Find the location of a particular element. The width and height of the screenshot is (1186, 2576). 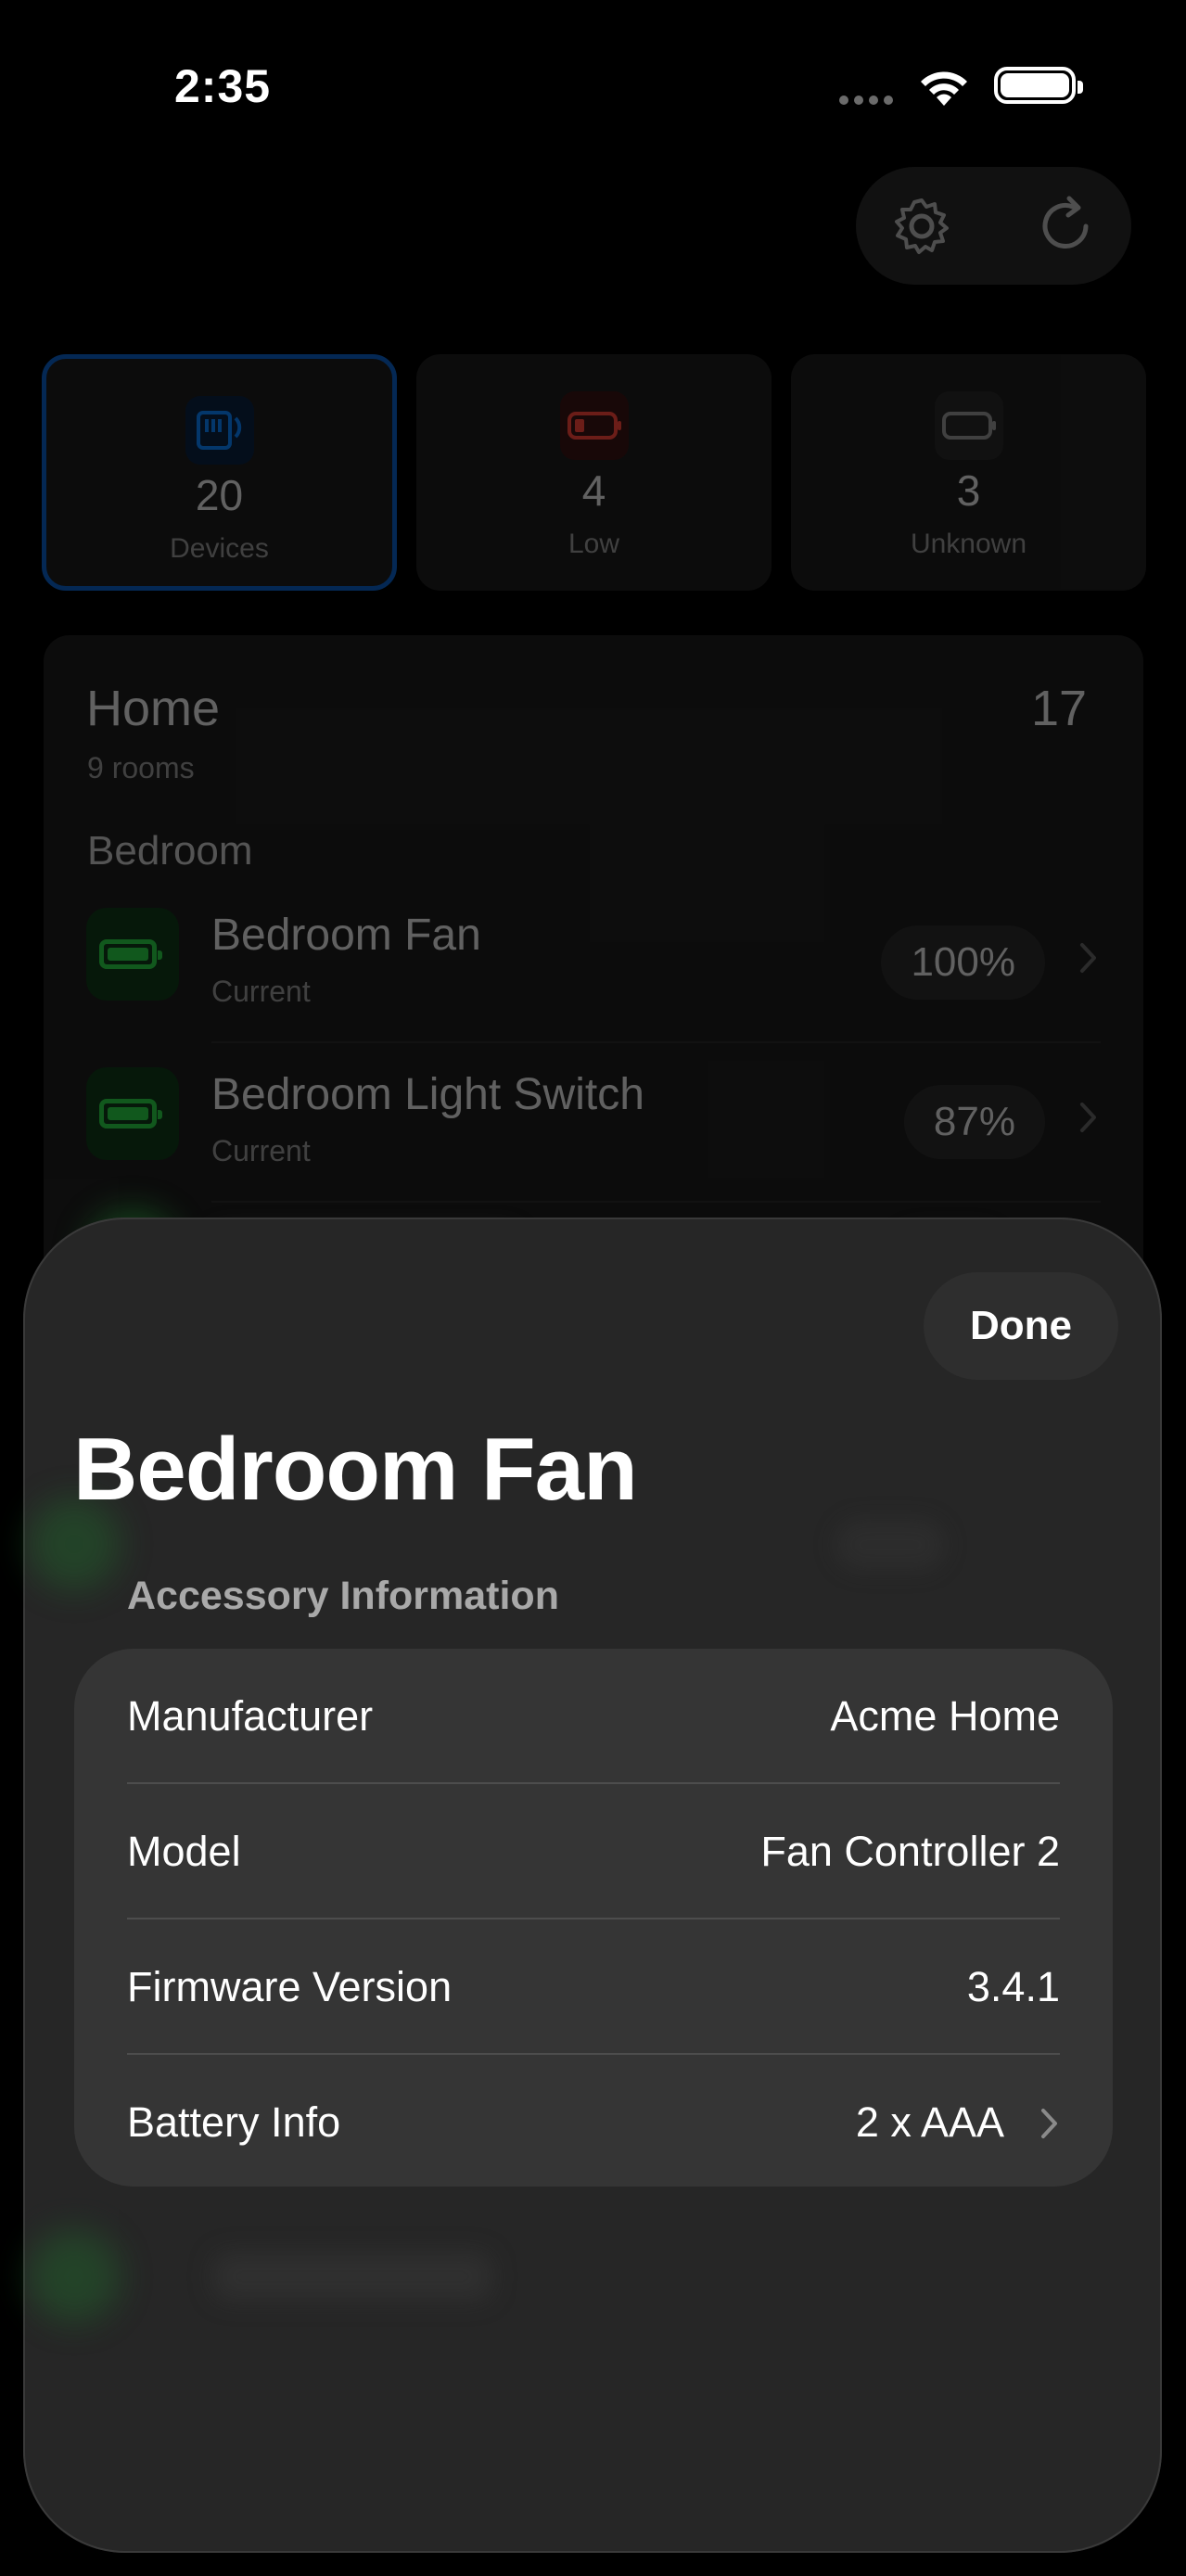

device-name: Bedroom Light Switch is located at coordinates (427, 1095).